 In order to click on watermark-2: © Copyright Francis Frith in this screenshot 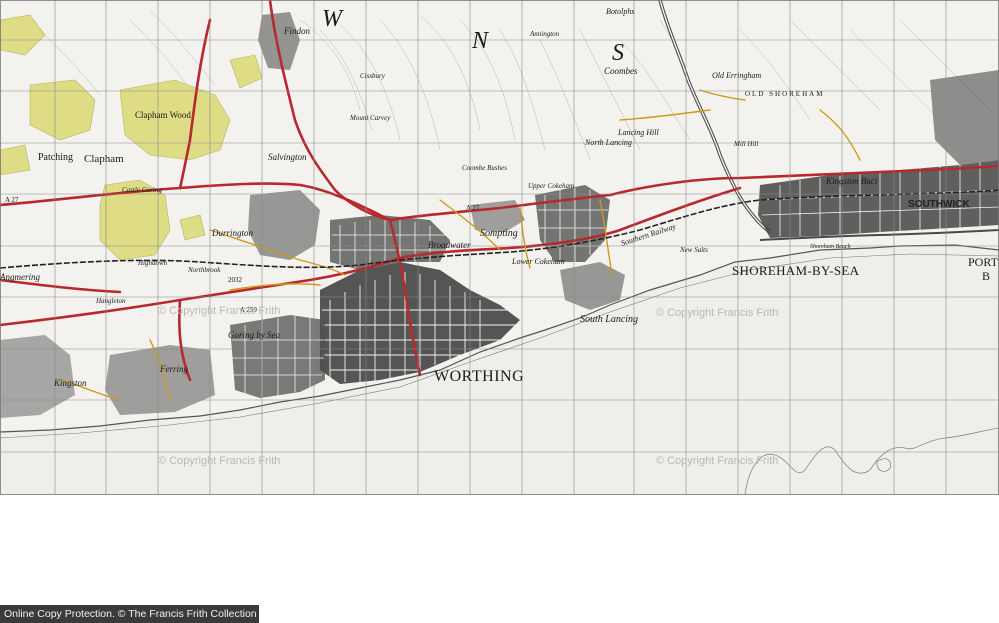, I will do `click(717, 313)`.